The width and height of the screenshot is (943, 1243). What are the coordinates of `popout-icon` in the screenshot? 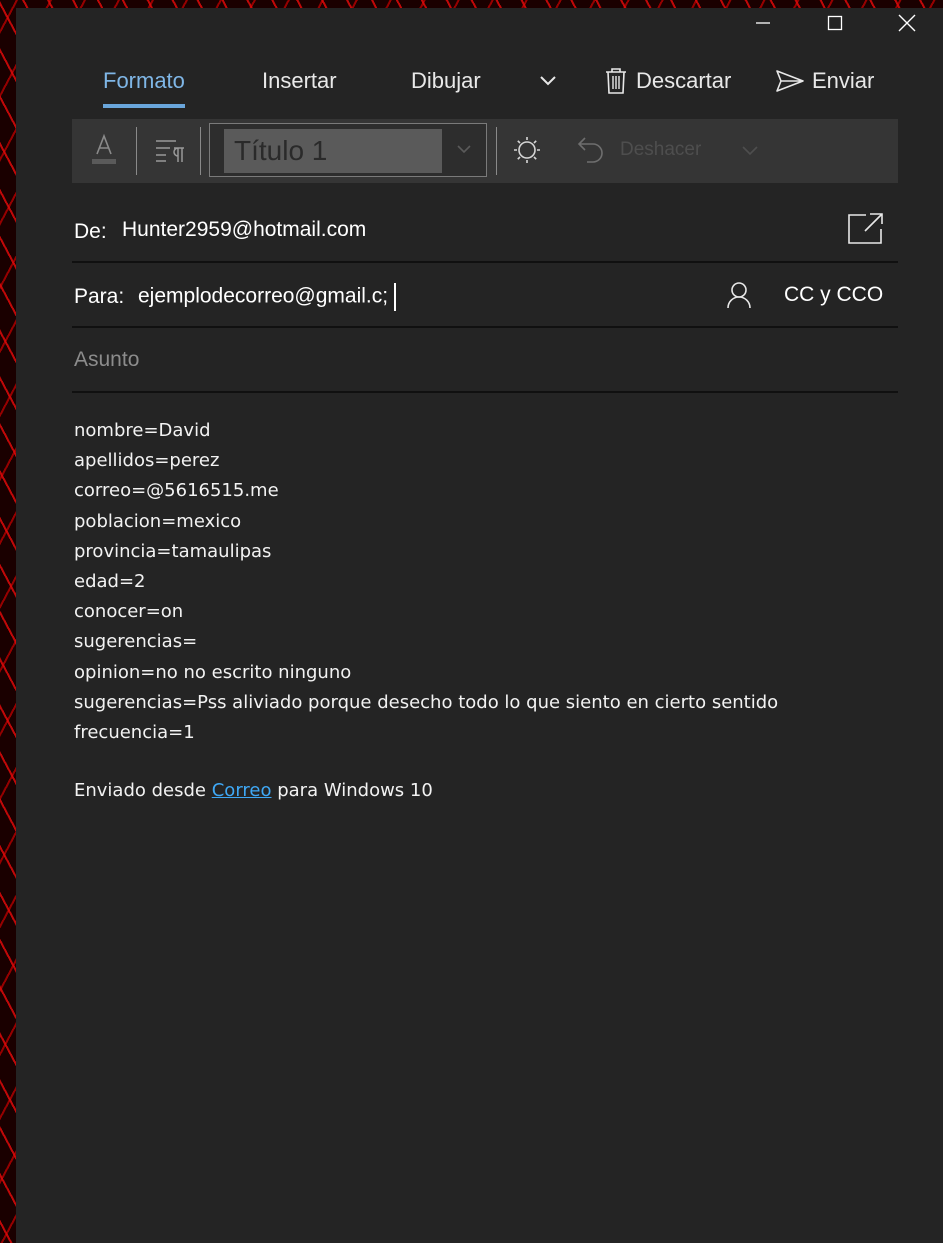 It's located at (866, 232).